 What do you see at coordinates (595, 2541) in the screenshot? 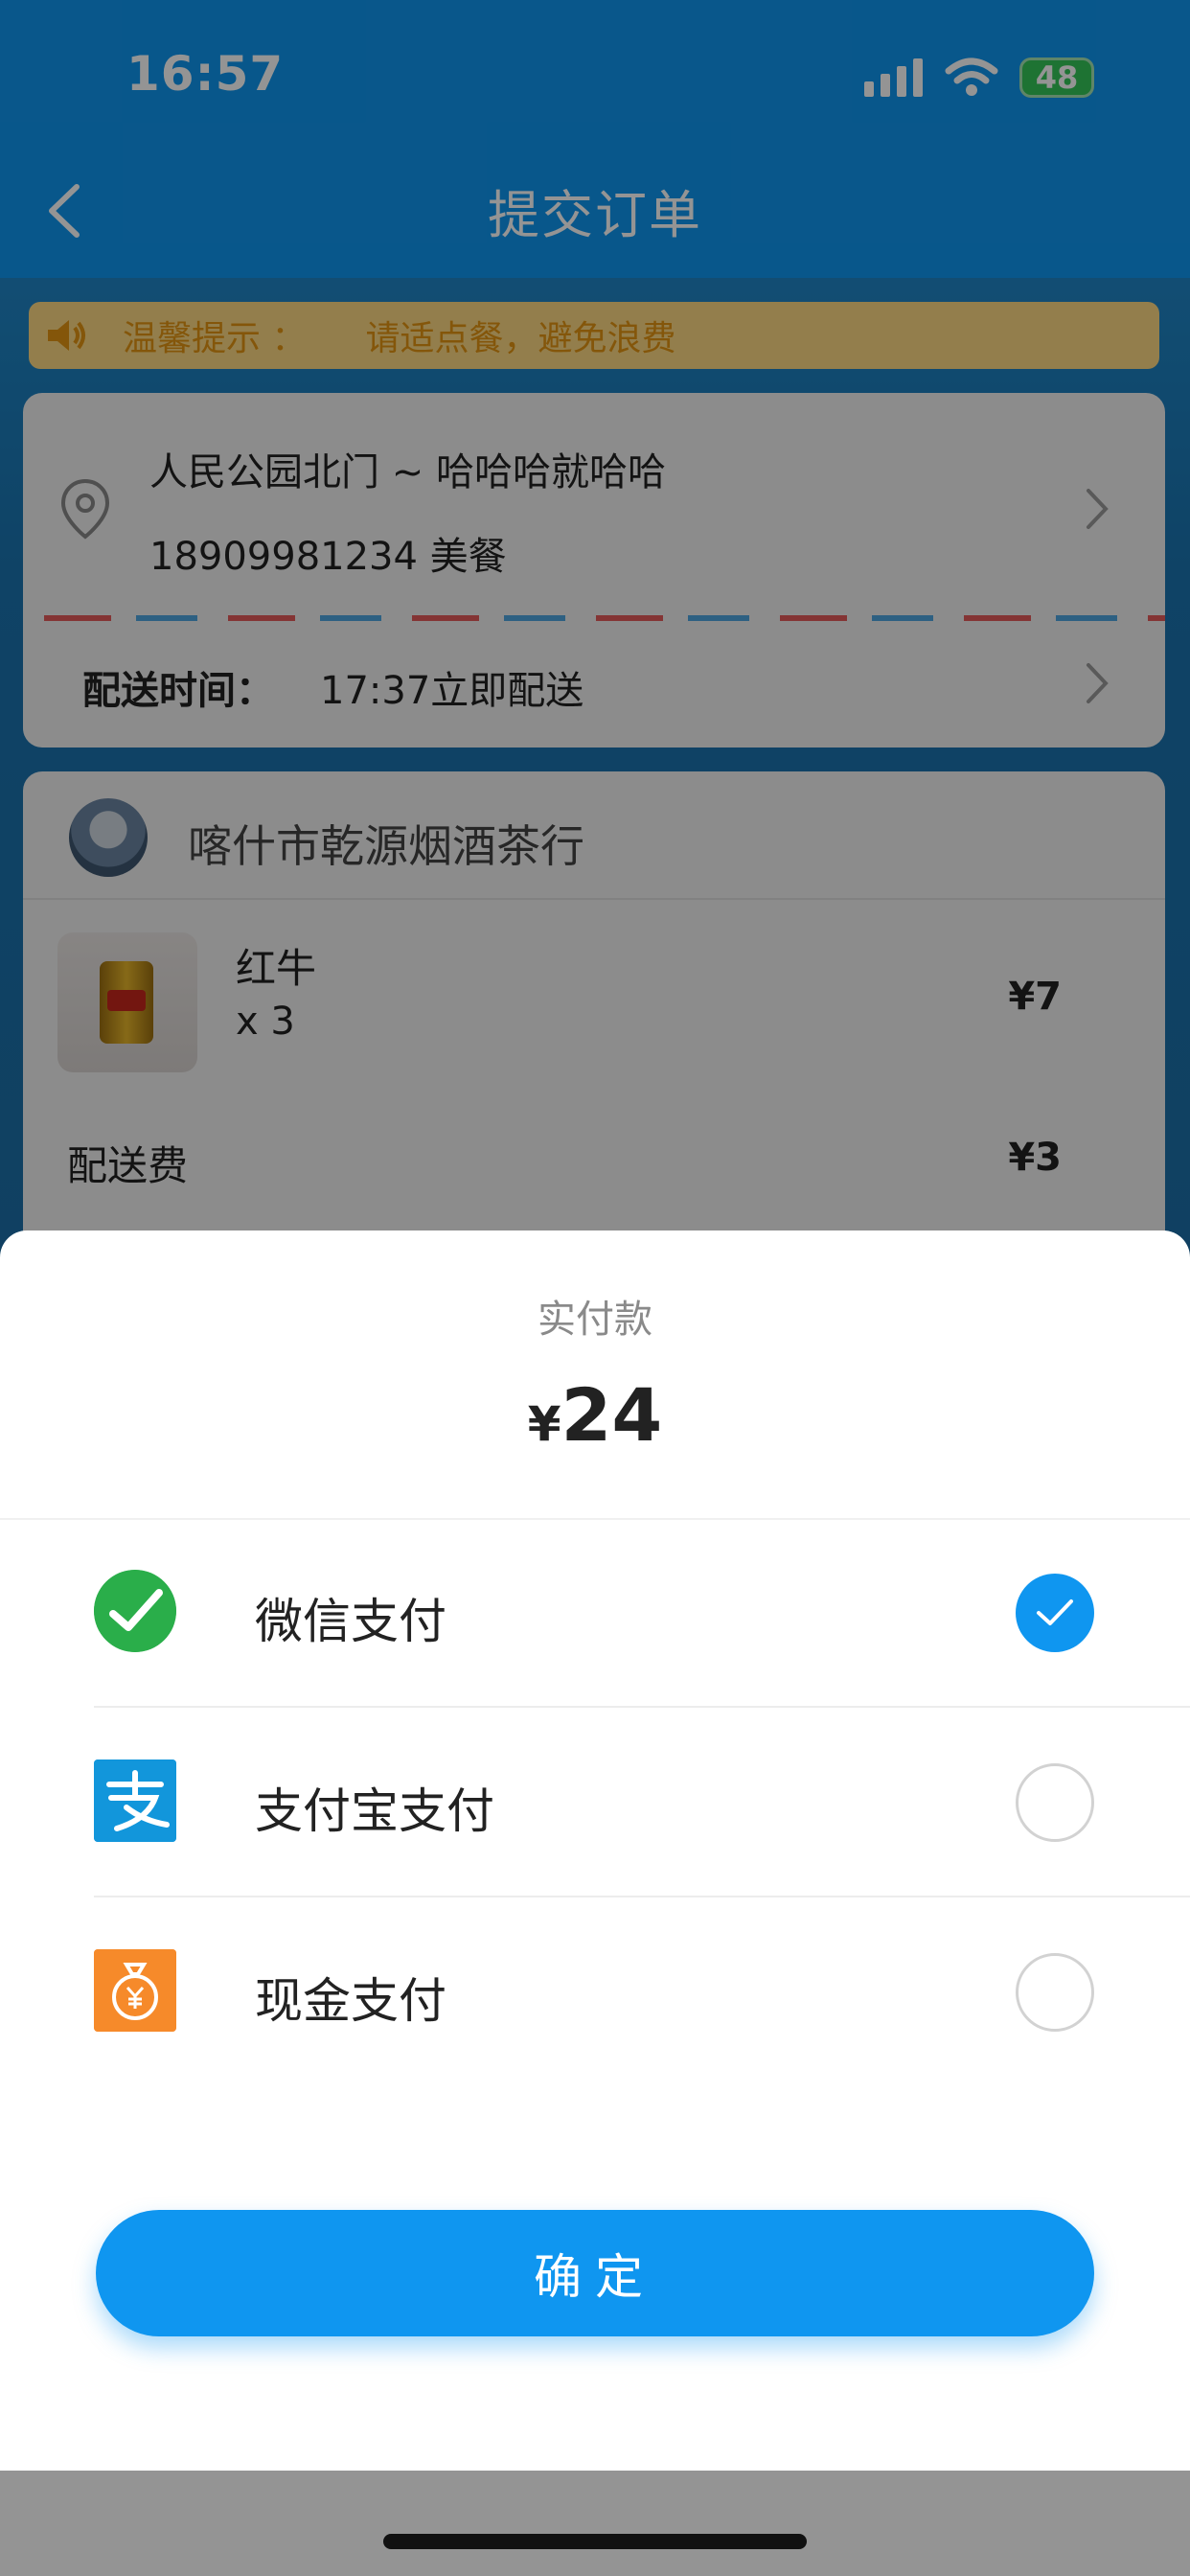
I see `home-indicator` at bounding box center [595, 2541].